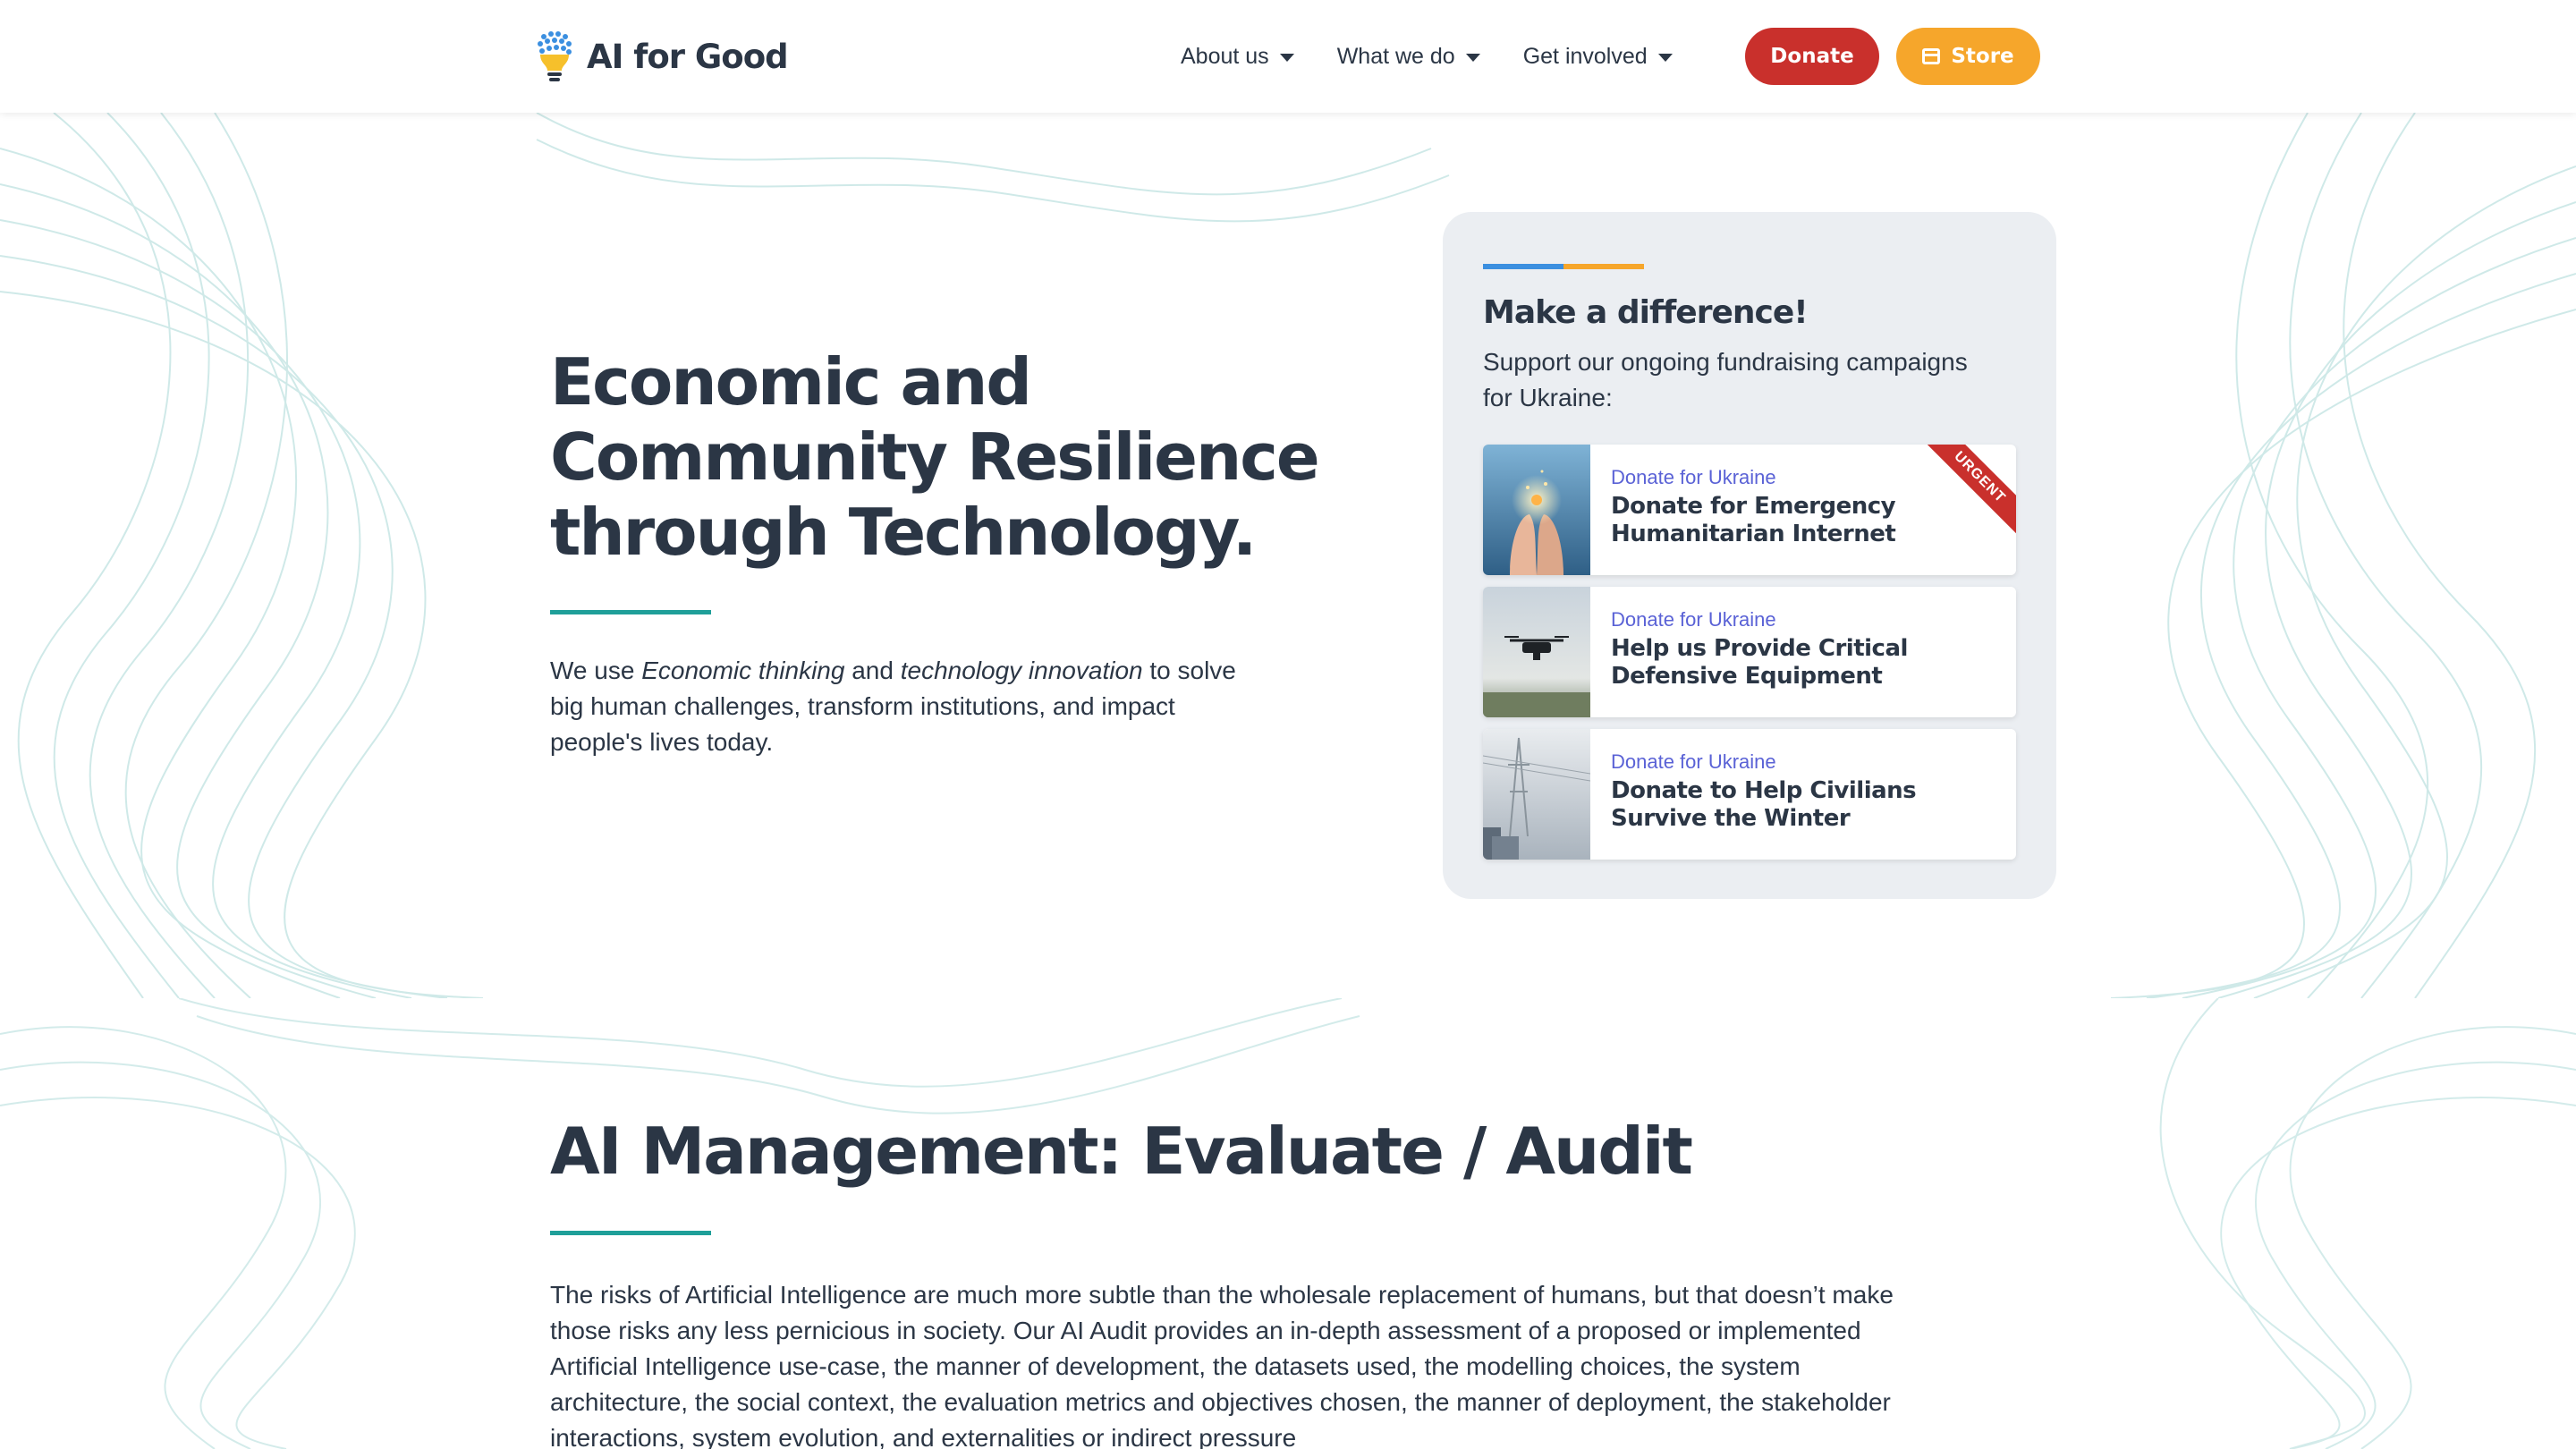 This screenshot has height=1449, width=2576. What do you see at coordinates (1585, 56) in the screenshot?
I see `nav-label: Get involved` at bounding box center [1585, 56].